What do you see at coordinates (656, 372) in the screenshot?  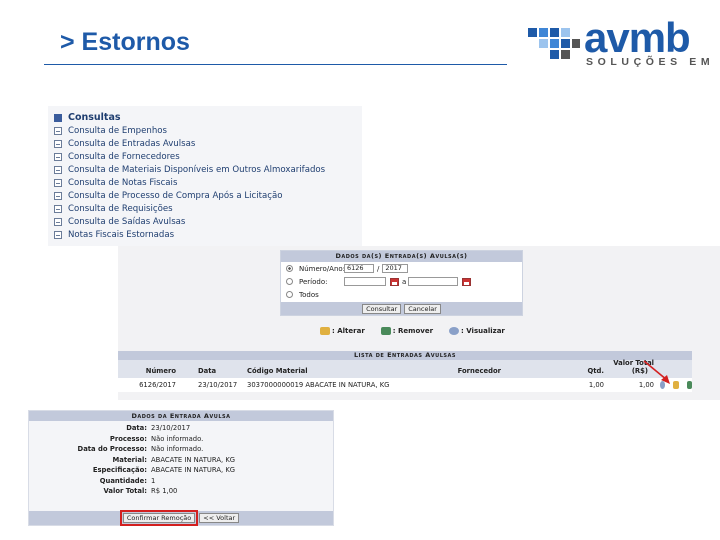 I see `highlight-arrow` at bounding box center [656, 372].